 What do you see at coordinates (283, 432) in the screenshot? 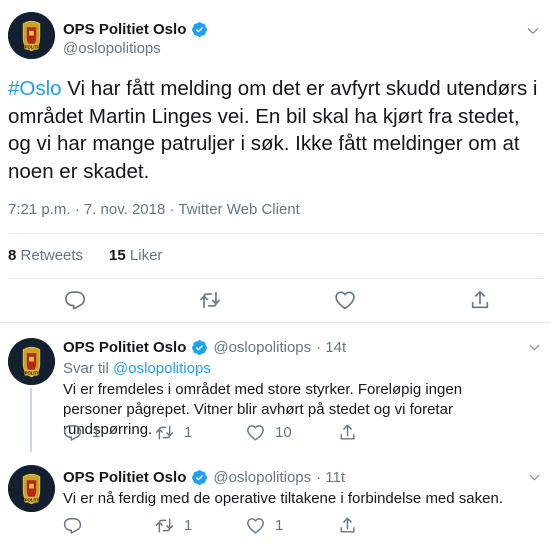
I see `like-count: 10` at bounding box center [283, 432].